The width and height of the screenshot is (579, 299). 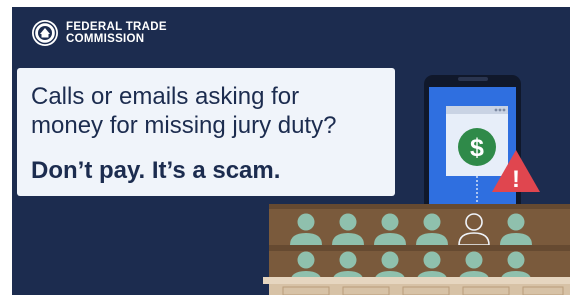 I want to click on dollar-symbol: $, so click(x=477, y=148).